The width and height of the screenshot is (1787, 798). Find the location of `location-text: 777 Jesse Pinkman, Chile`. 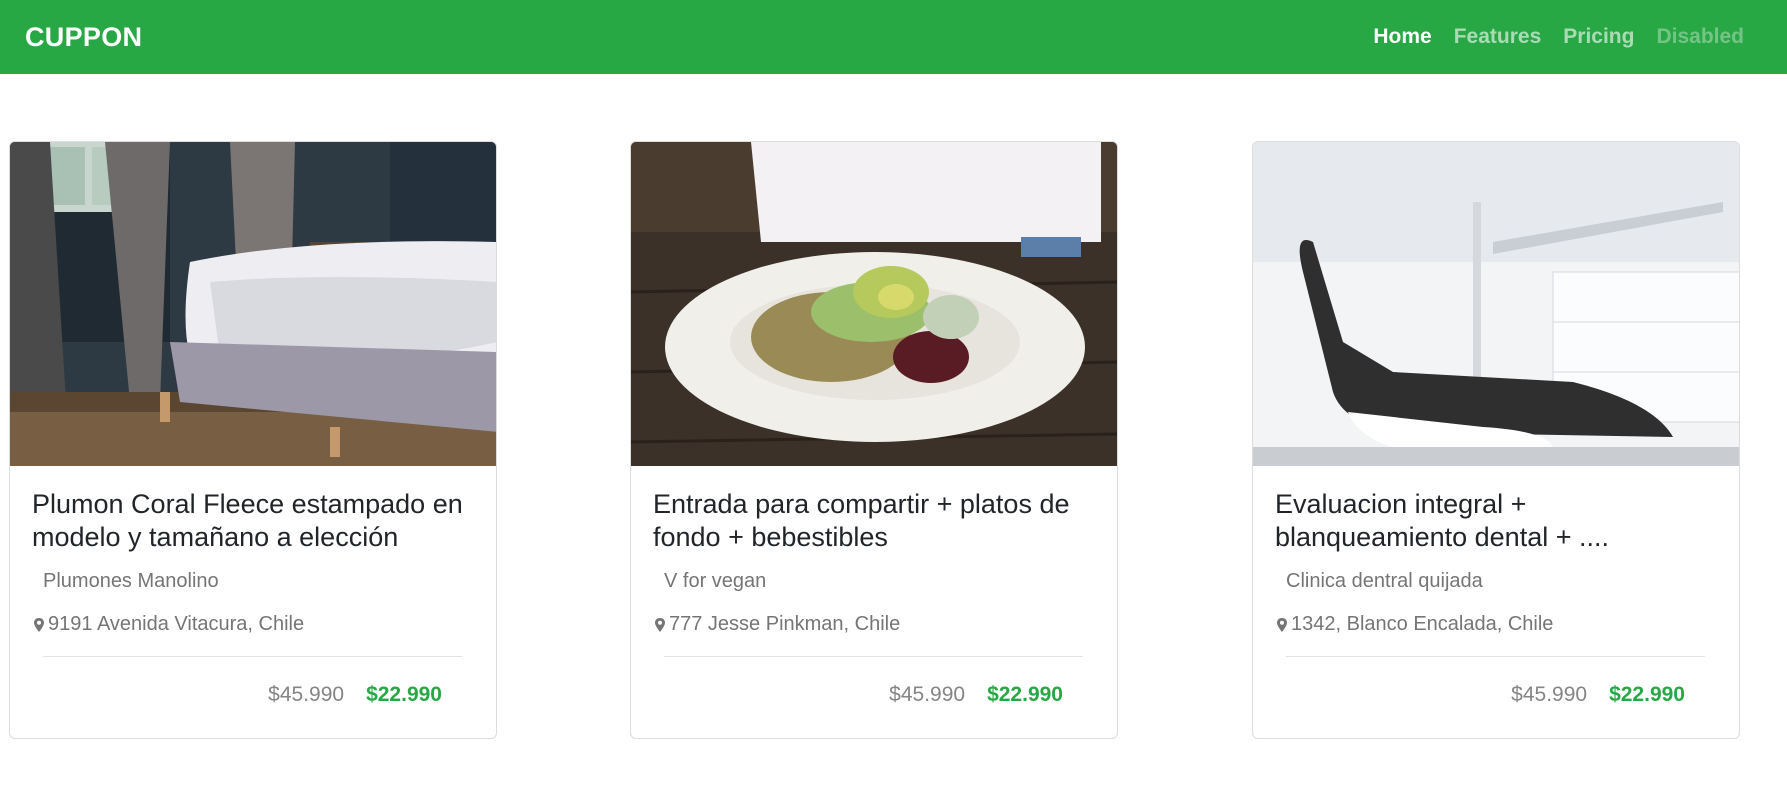

location-text: 777 Jesse Pinkman, Chile is located at coordinates (785, 624).